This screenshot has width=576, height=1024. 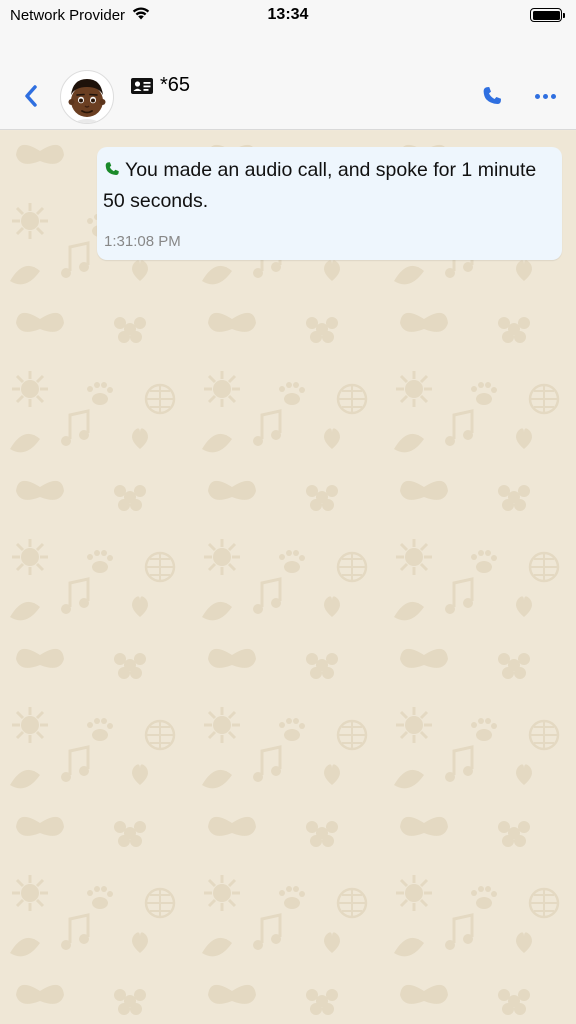 I want to click on battery-icon, so click(x=547, y=15).